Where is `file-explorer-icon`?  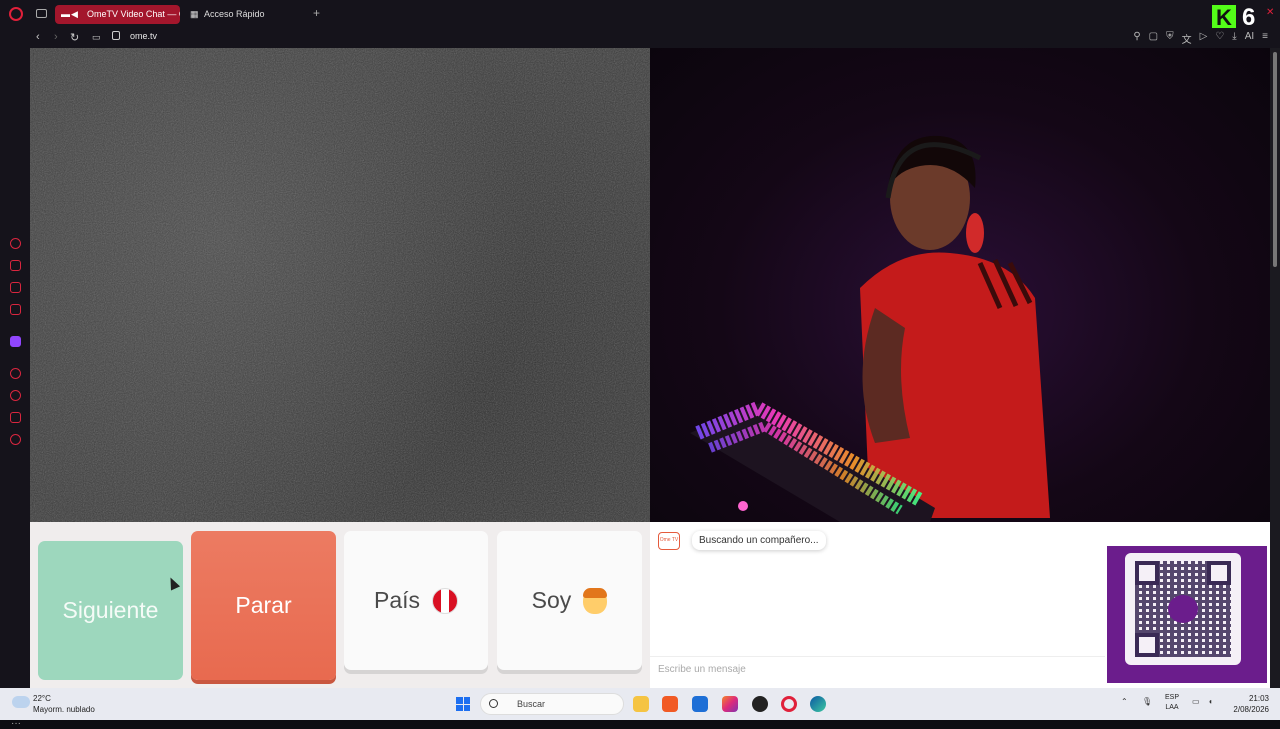 file-explorer-icon is located at coordinates (641, 704).